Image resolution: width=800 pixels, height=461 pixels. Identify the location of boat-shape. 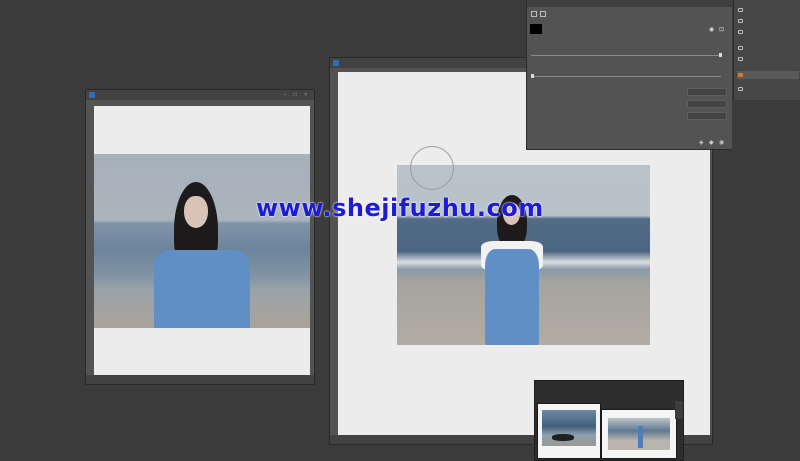
(563, 437).